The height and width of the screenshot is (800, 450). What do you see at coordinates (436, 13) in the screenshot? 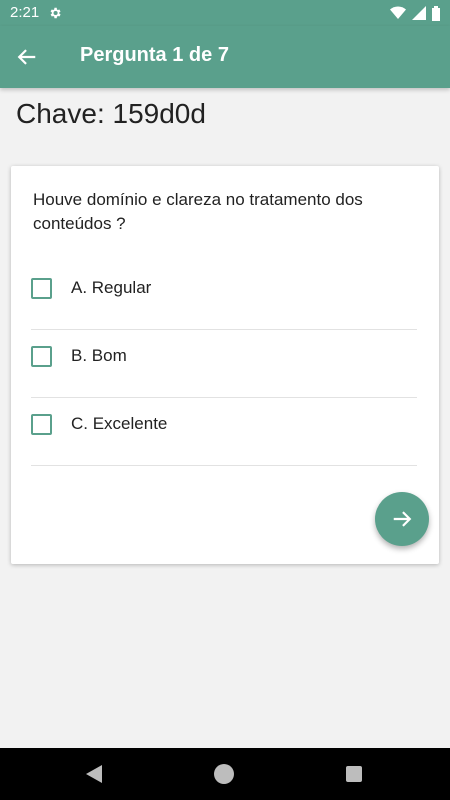
I see `battery-icon` at bounding box center [436, 13].